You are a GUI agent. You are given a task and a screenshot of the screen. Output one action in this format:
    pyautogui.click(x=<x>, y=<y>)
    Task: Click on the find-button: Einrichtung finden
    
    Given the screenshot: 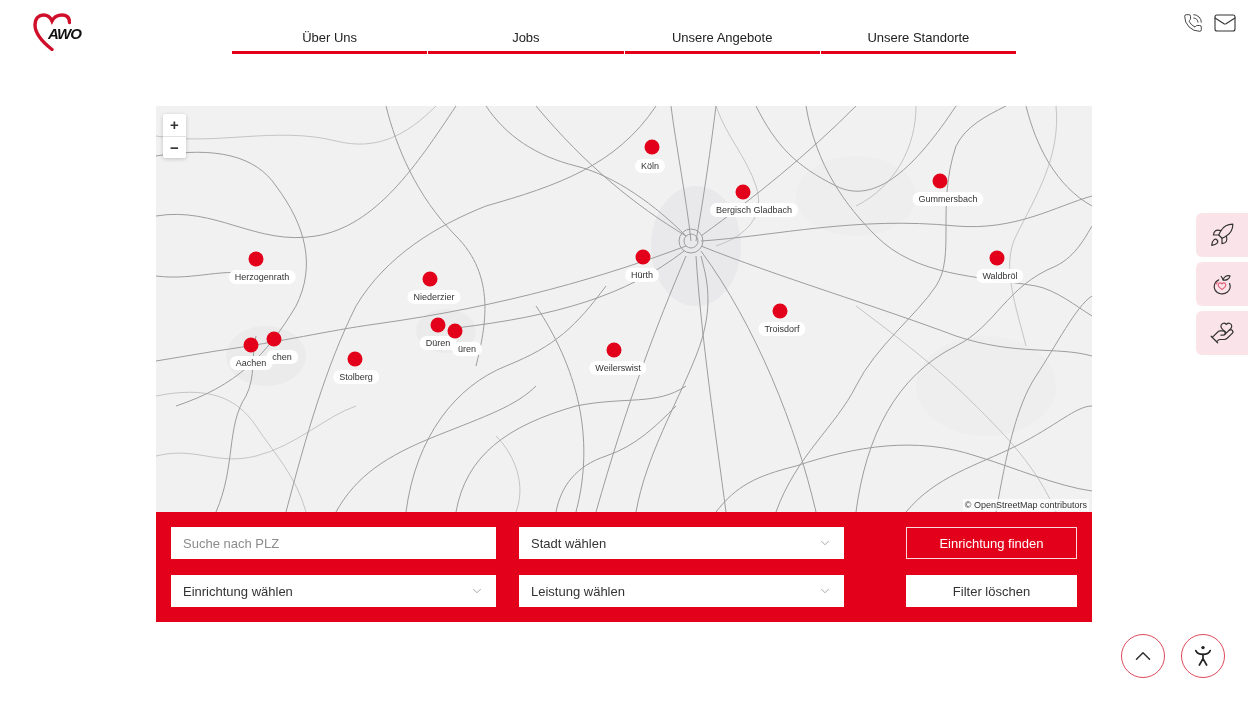 What is the action you would take?
    pyautogui.click(x=991, y=543)
    